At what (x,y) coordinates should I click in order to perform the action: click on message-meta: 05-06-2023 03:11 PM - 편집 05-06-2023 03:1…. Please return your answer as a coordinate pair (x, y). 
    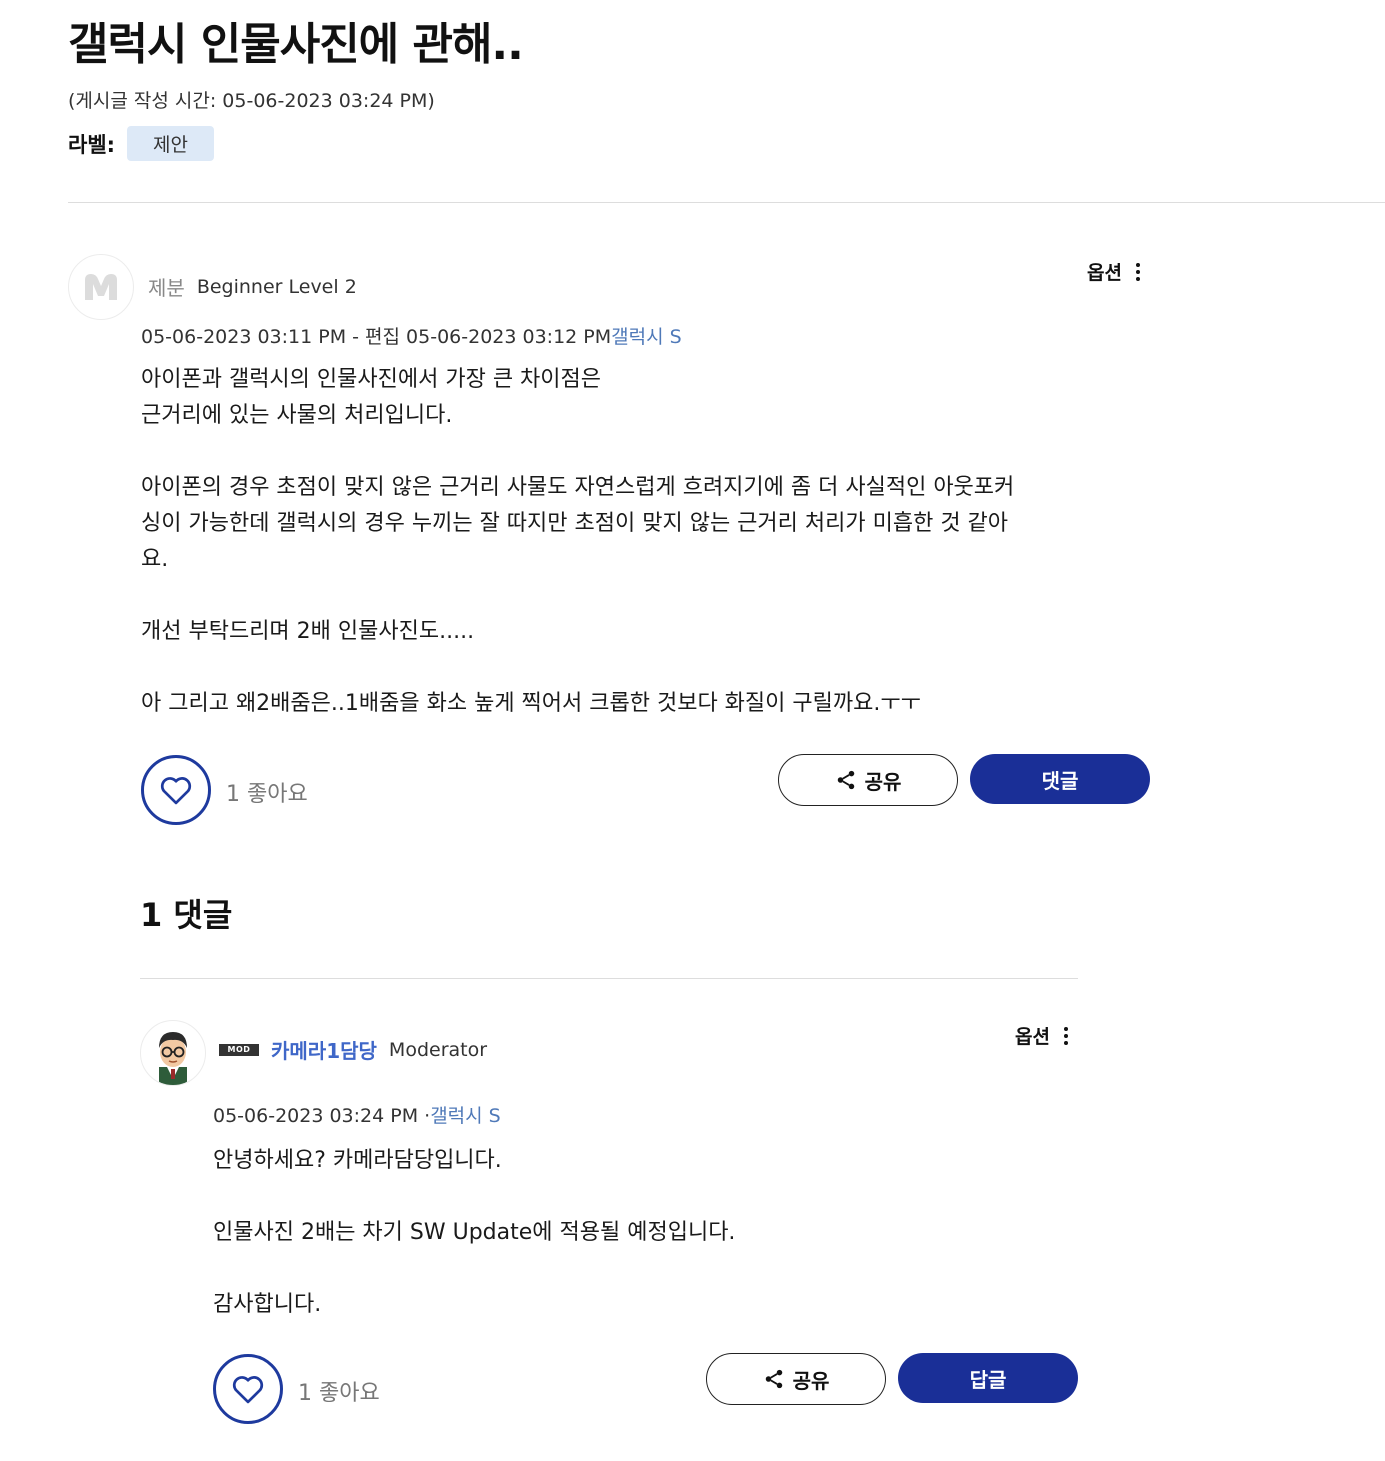
    Looking at the image, I should click on (411, 335).